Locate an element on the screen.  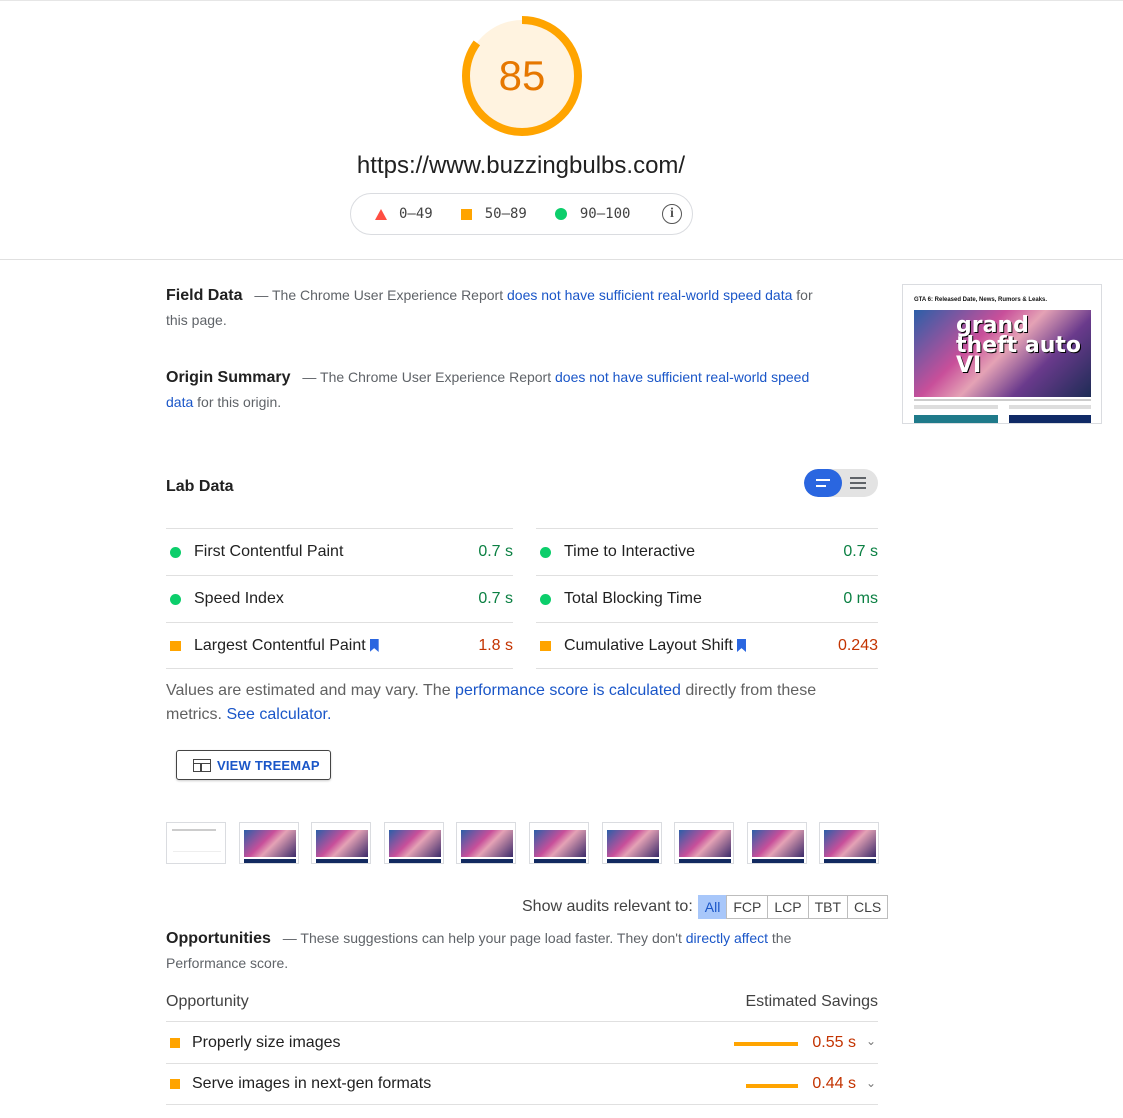
screenshot-hero-image: grand theft auto VI is located at coordinates (1002, 353).